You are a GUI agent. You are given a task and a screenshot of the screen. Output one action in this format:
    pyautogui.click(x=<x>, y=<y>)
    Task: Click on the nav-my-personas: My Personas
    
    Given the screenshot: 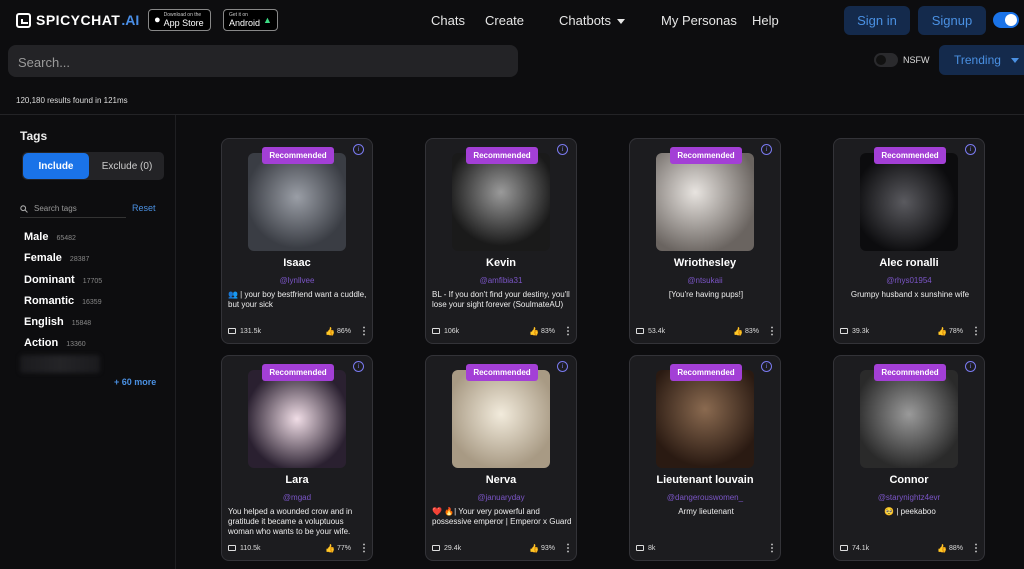 What is the action you would take?
    pyautogui.click(x=699, y=20)
    